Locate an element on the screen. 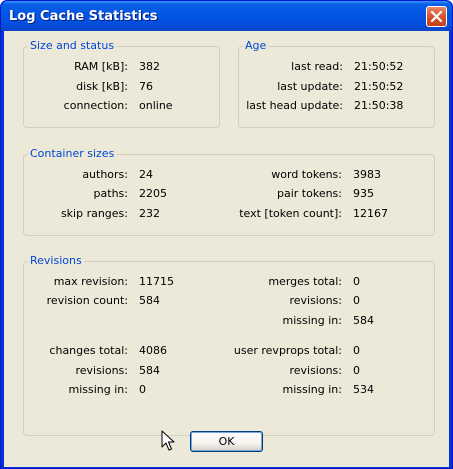 This screenshot has width=453, height=469. skip-ranges-value: 232 is located at coordinates (149, 213).